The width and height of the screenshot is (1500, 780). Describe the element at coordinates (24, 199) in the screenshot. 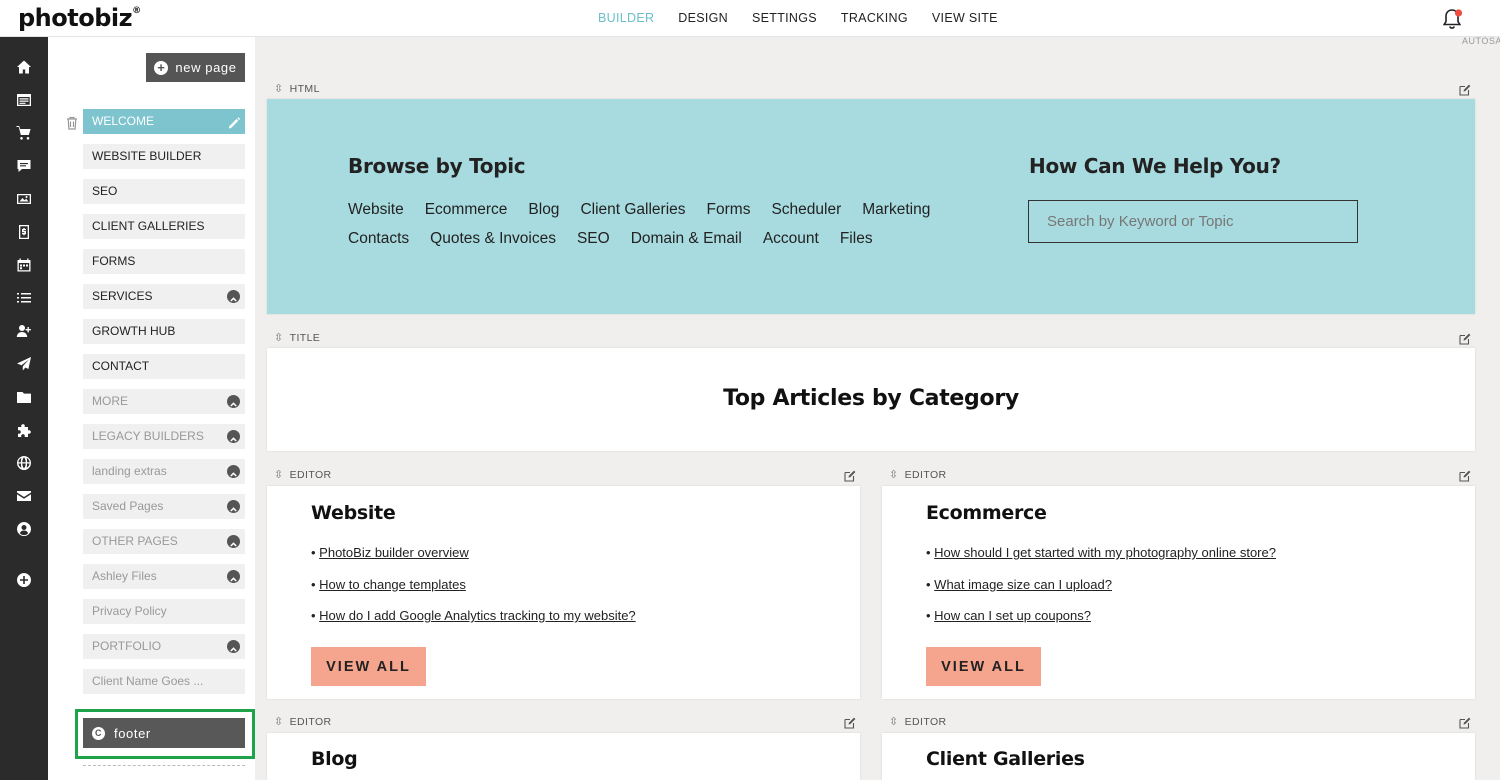

I see `gallery-icon` at that location.